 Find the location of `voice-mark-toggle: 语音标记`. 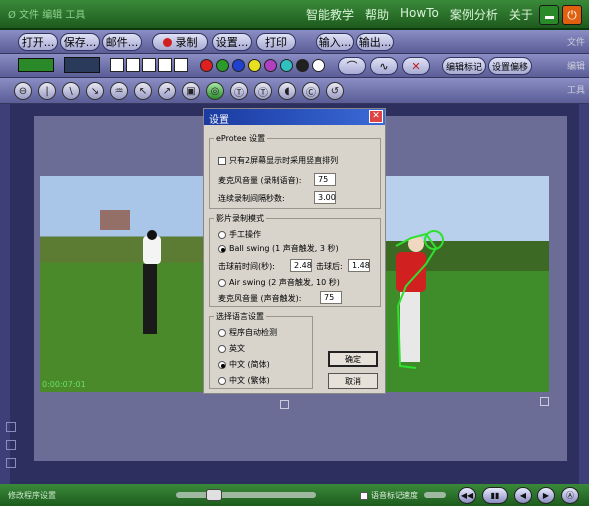

voice-mark-toggle: 语音标记 is located at coordinates (381, 495).